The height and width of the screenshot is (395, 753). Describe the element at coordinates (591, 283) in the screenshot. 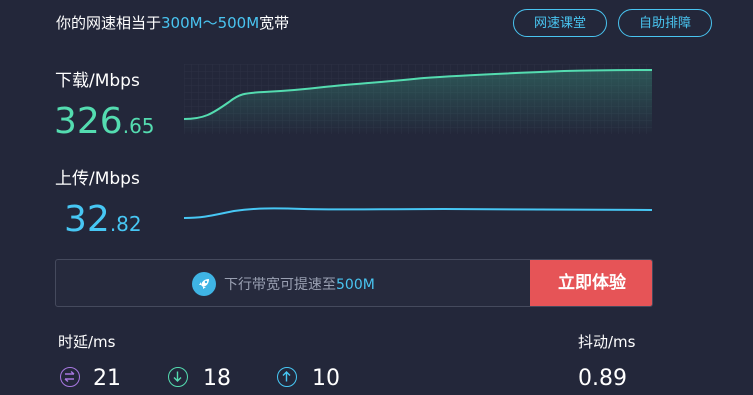

I see `try-now-button: 立即体验` at that location.